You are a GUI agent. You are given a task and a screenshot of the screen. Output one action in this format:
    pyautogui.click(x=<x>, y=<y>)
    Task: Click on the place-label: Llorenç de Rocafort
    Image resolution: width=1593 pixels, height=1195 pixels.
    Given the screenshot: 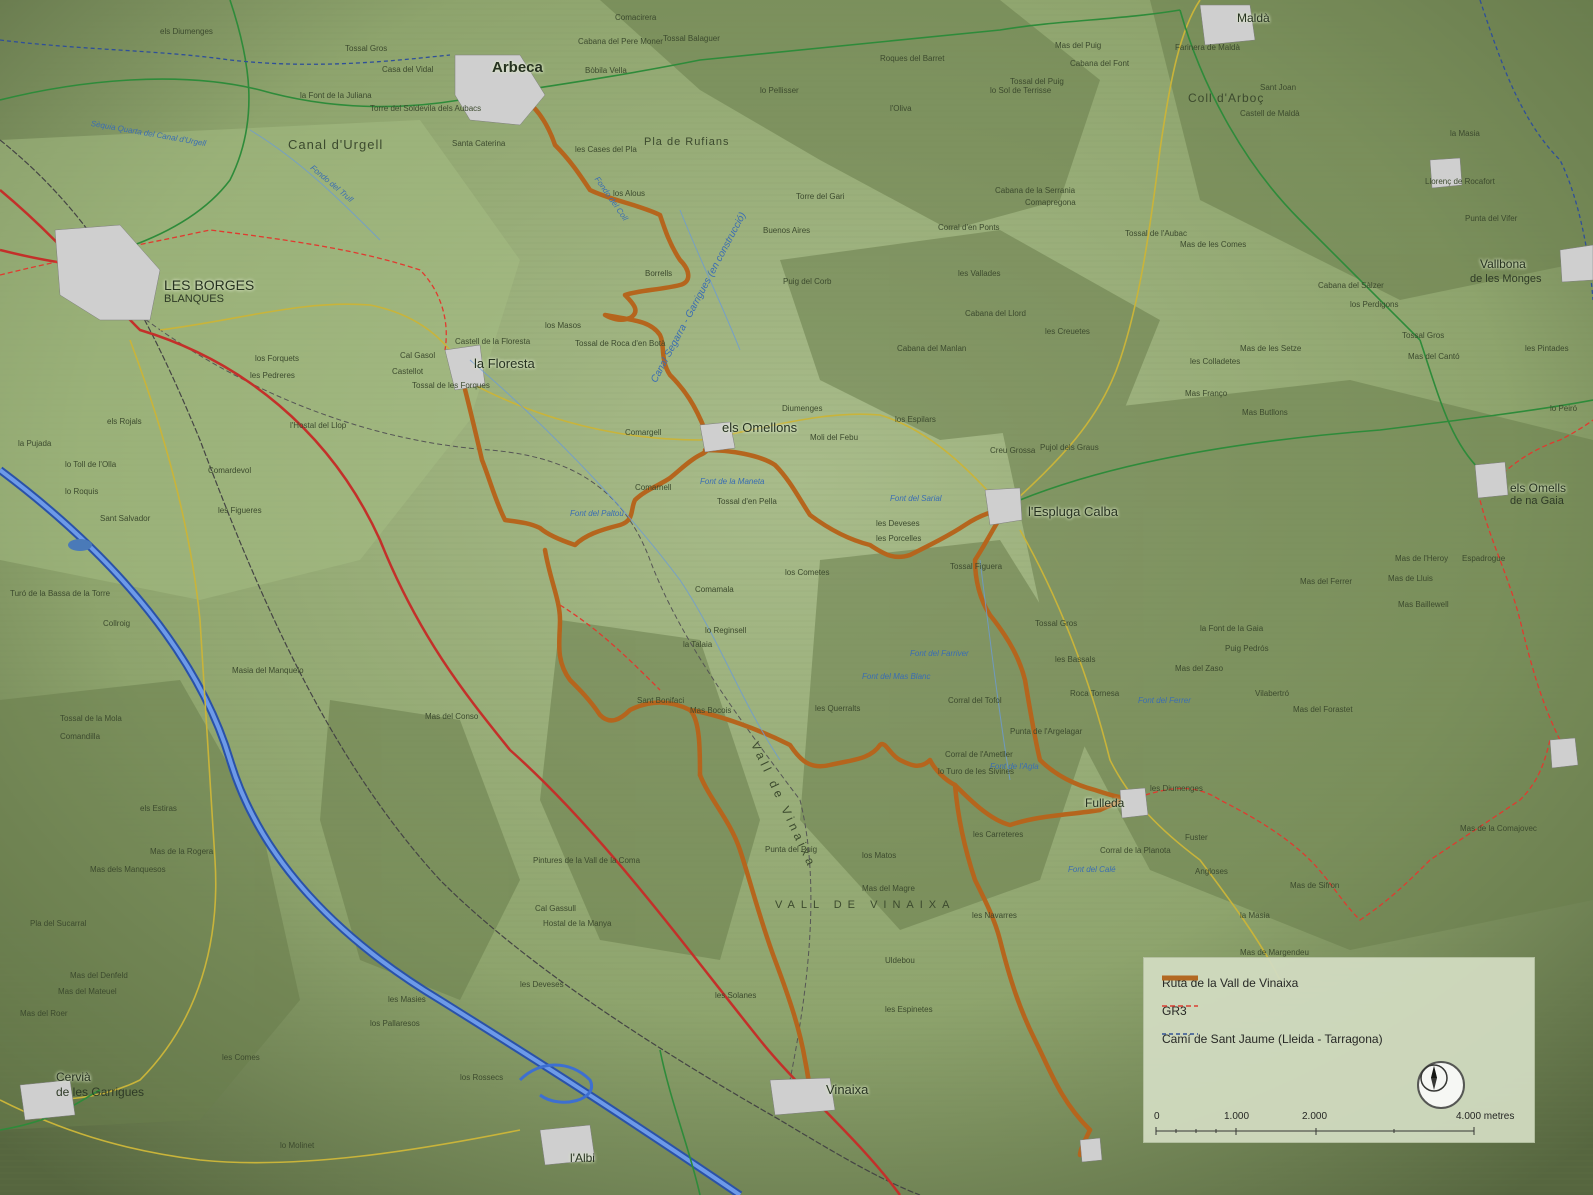 What is the action you would take?
    pyautogui.click(x=1460, y=181)
    